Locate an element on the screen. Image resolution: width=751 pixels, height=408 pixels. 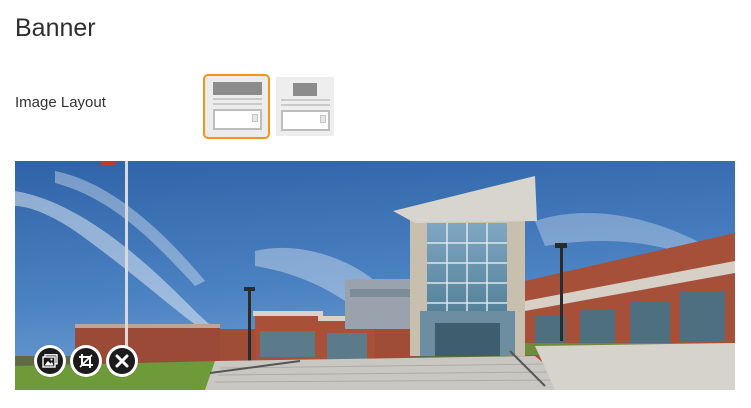
layout-option-full-width is located at coordinates (236, 106).